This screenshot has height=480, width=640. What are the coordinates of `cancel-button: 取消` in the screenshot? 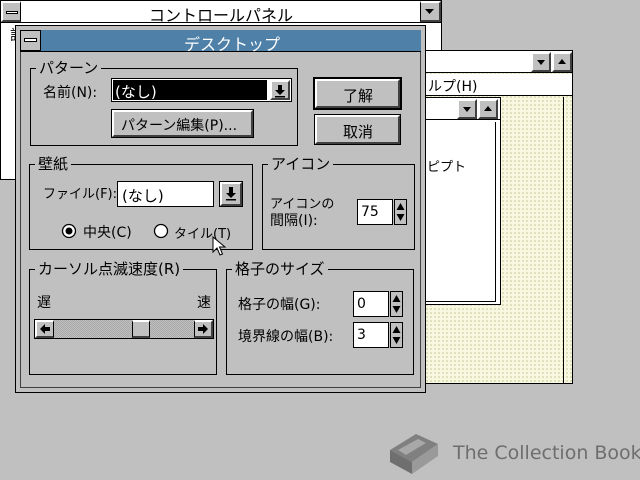 It's located at (357, 129).